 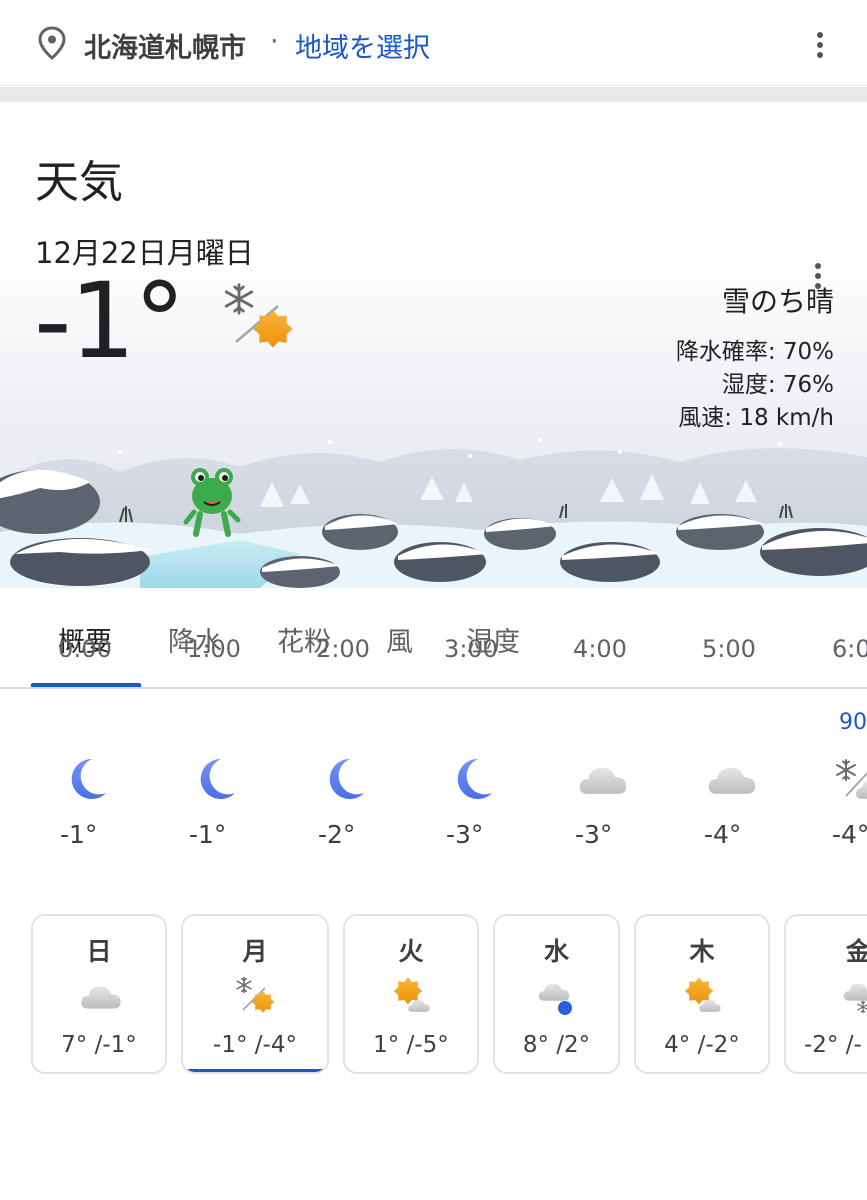 I want to click on day-name: 火, so click(x=411, y=951).